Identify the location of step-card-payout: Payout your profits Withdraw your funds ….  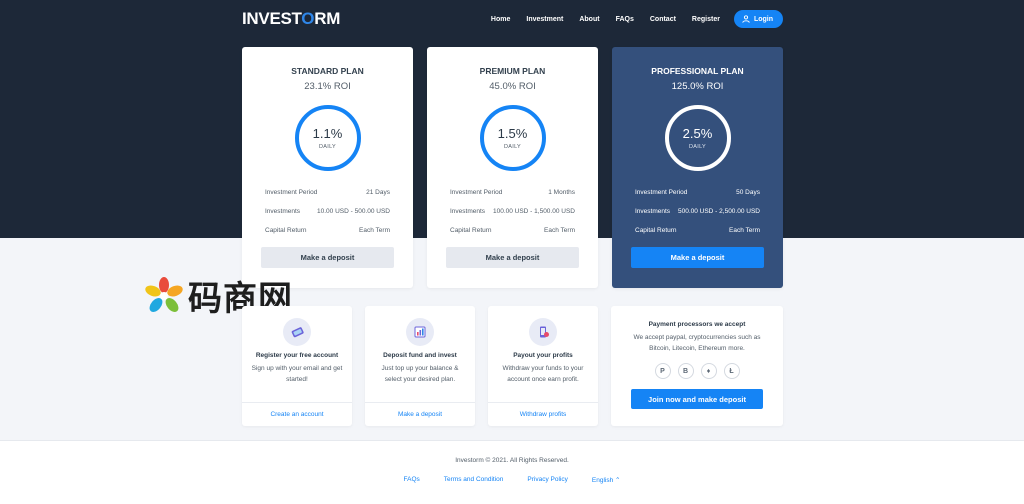
(543, 366).